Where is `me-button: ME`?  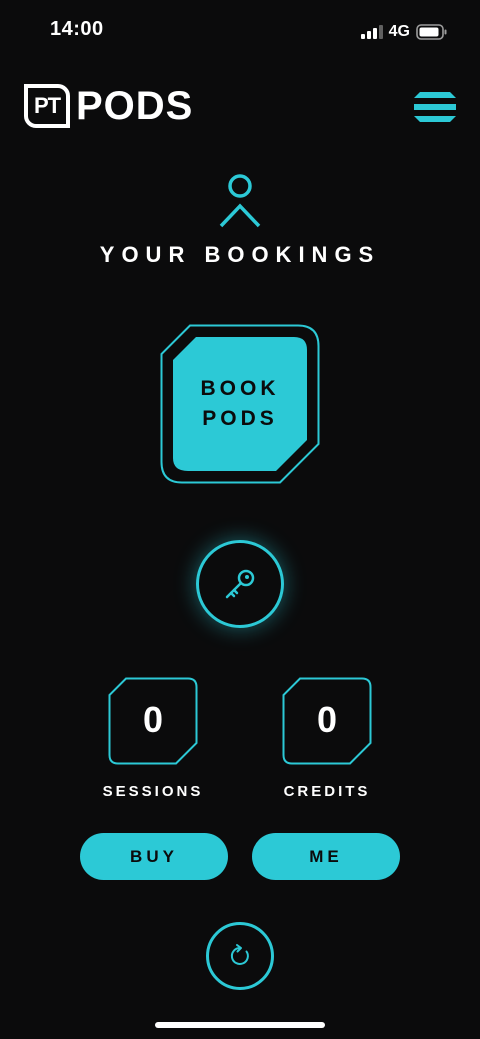
me-button: ME is located at coordinates (326, 856).